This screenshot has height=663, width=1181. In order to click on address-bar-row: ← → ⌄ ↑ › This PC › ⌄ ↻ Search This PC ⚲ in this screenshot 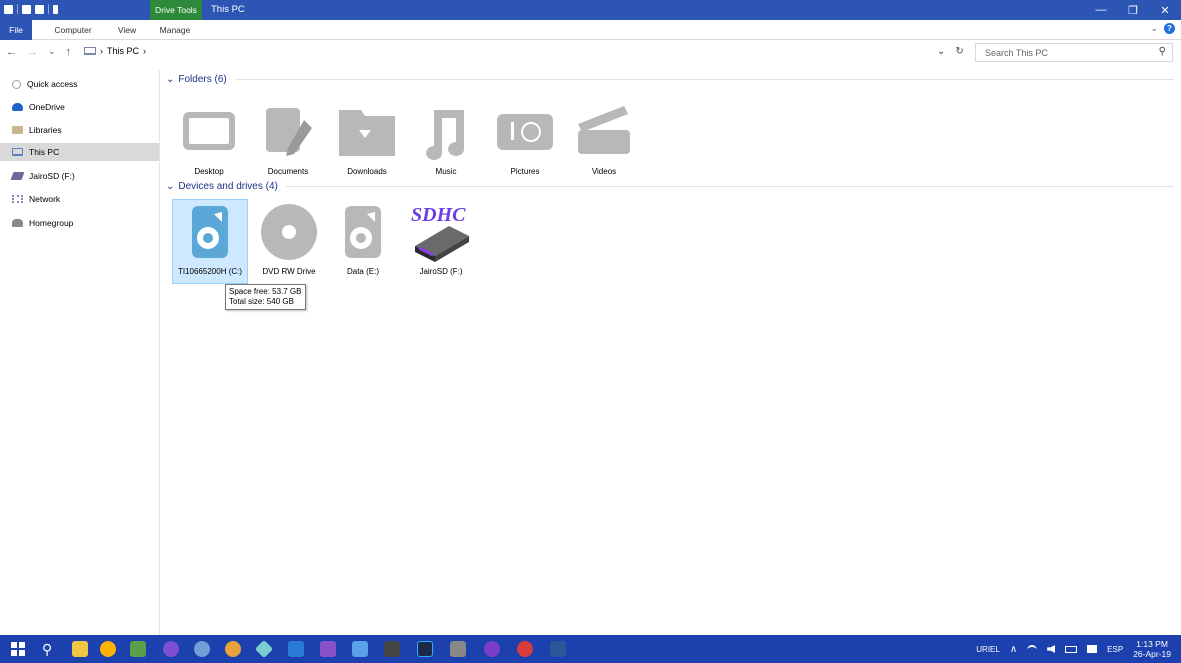, I will do `click(590, 53)`.